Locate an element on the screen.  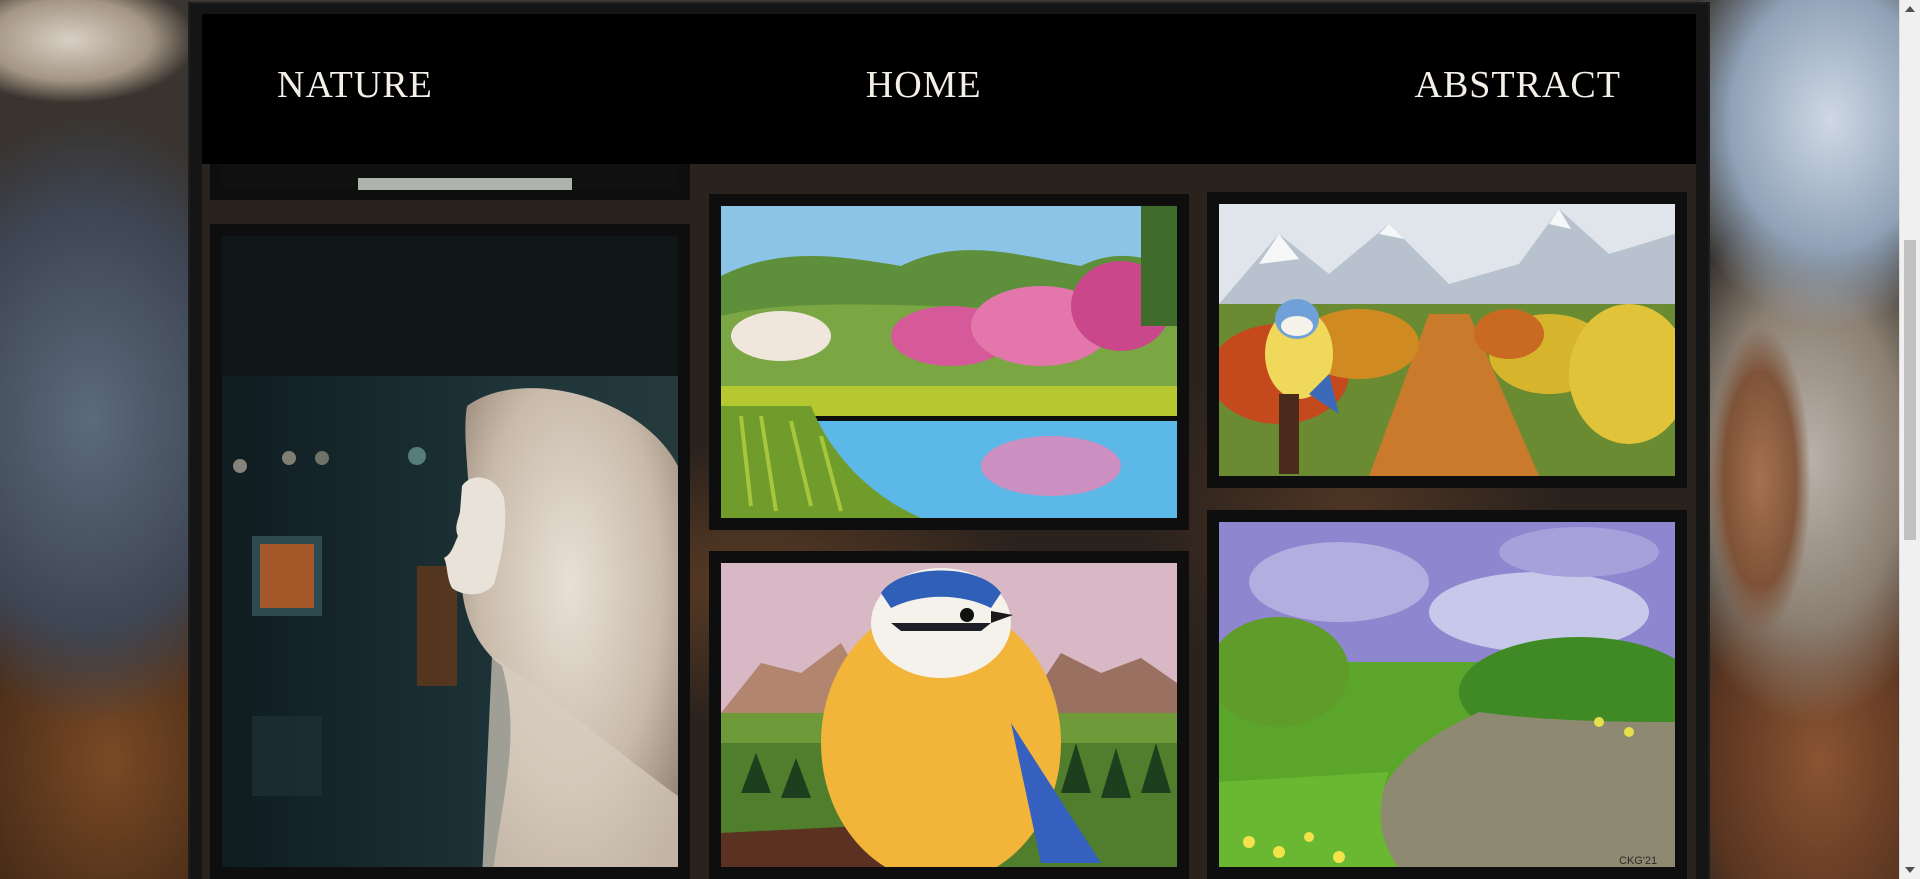
vertical-scrollbar is located at coordinates (1909, 439).